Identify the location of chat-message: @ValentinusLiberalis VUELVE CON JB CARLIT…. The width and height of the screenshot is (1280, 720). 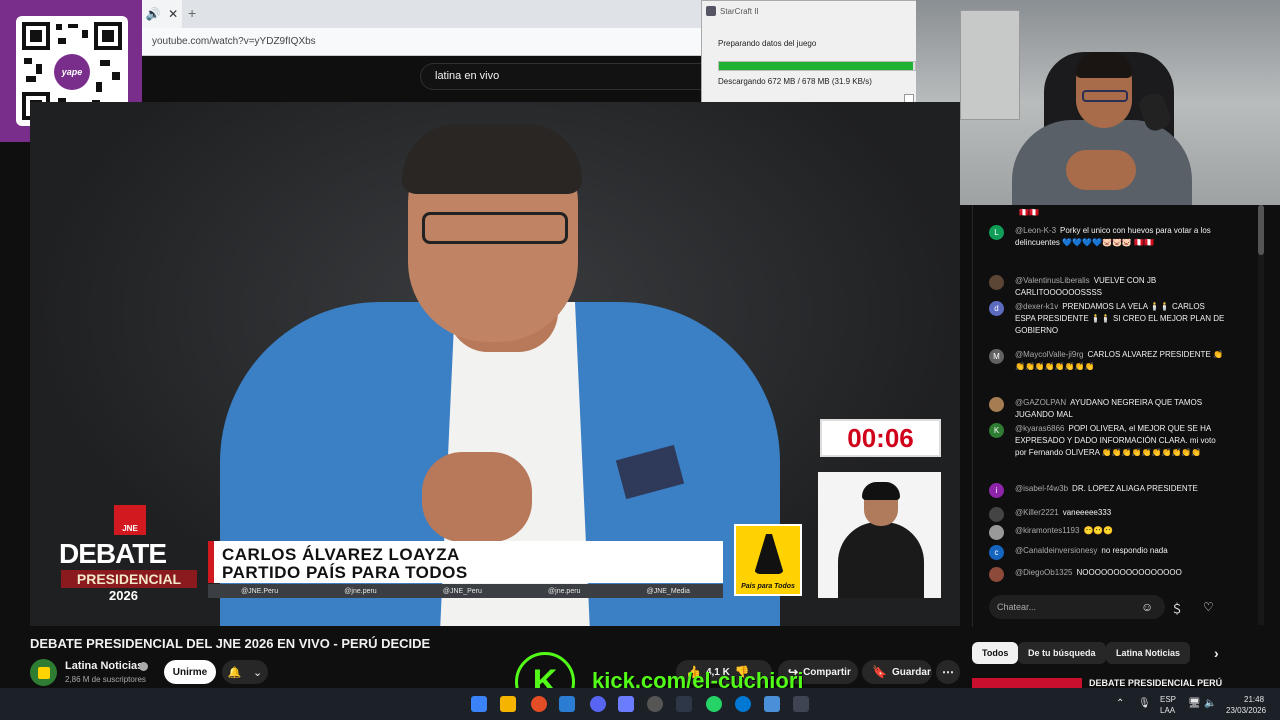
(1107, 287).